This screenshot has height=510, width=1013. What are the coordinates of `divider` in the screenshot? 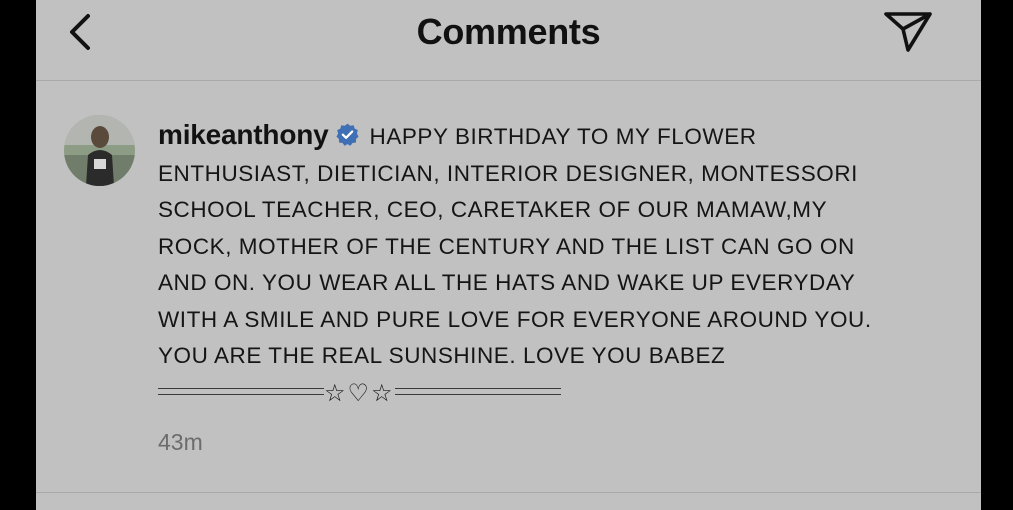 It's located at (508, 492).